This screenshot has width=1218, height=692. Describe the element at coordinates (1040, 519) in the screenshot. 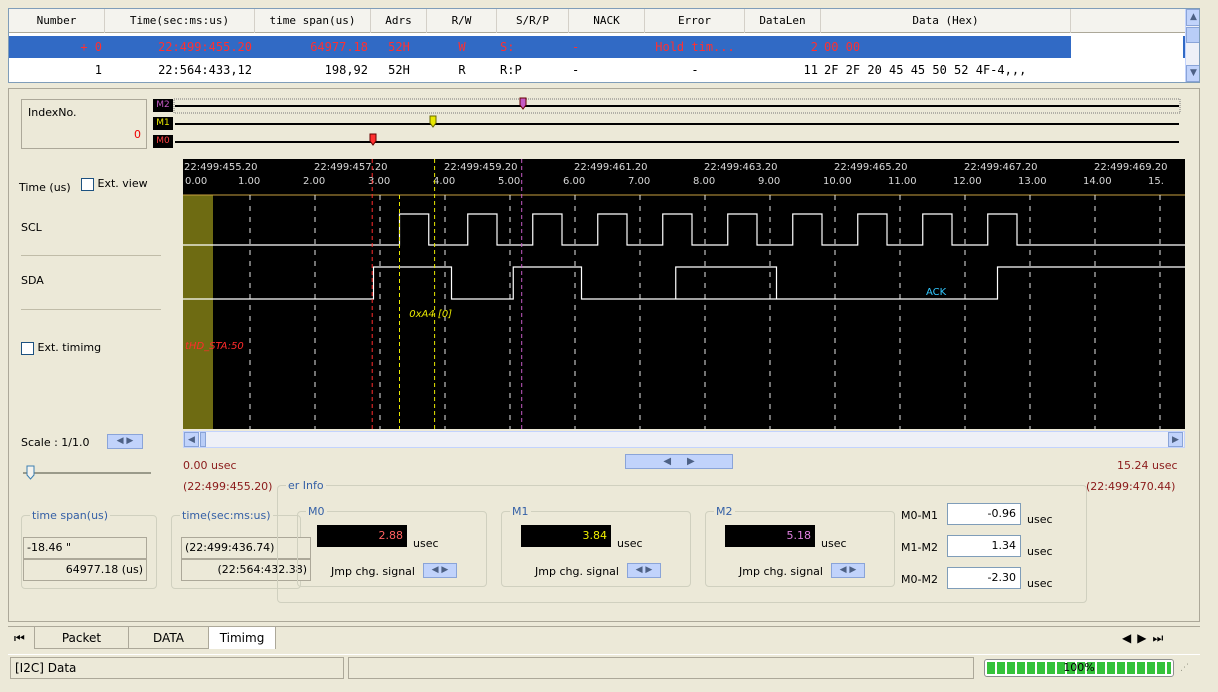

I see `diff-unit: usec` at that location.